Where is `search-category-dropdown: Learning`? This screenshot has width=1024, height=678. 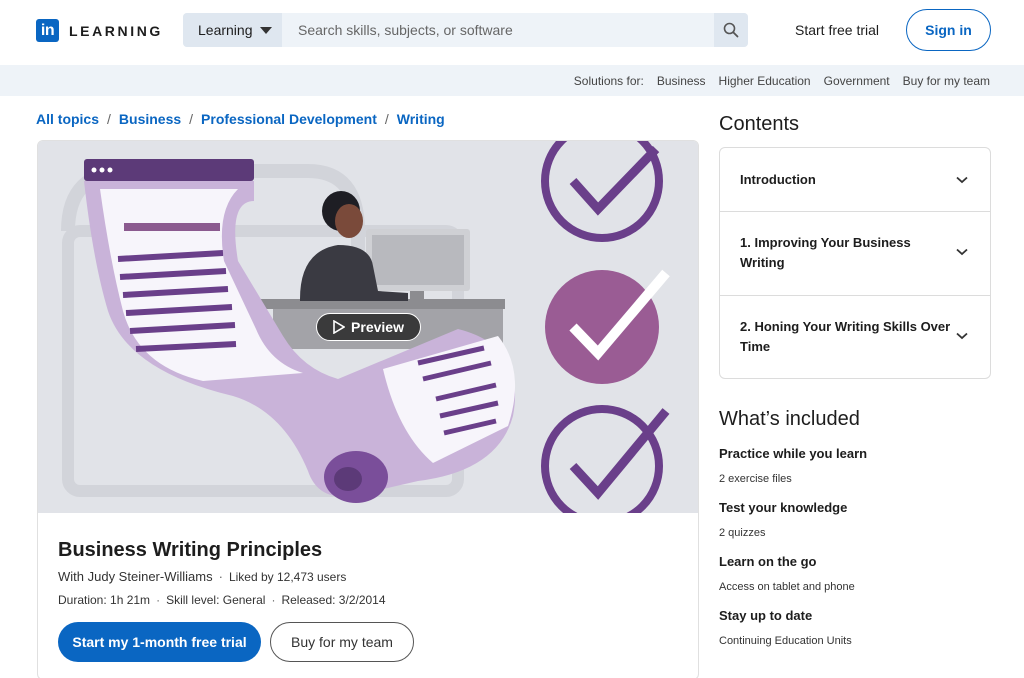
search-category-dropdown: Learning is located at coordinates (232, 30).